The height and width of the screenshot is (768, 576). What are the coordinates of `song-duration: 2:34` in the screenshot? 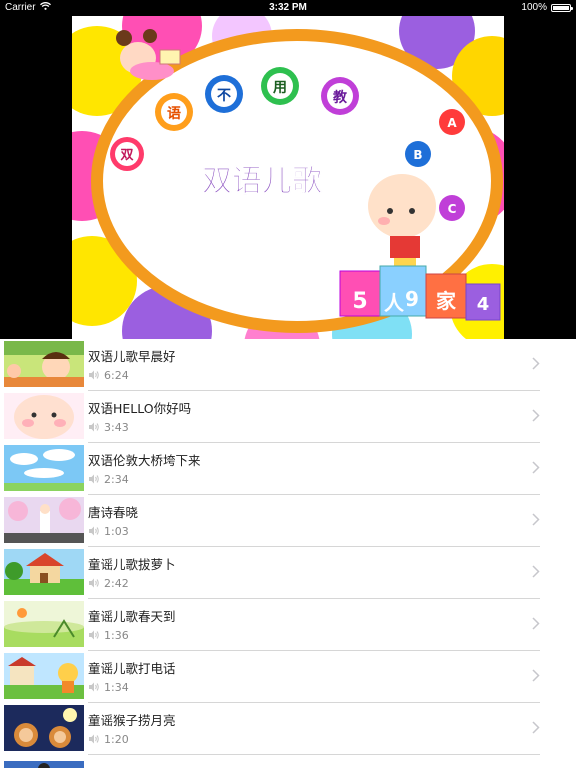 It's located at (108, 479).